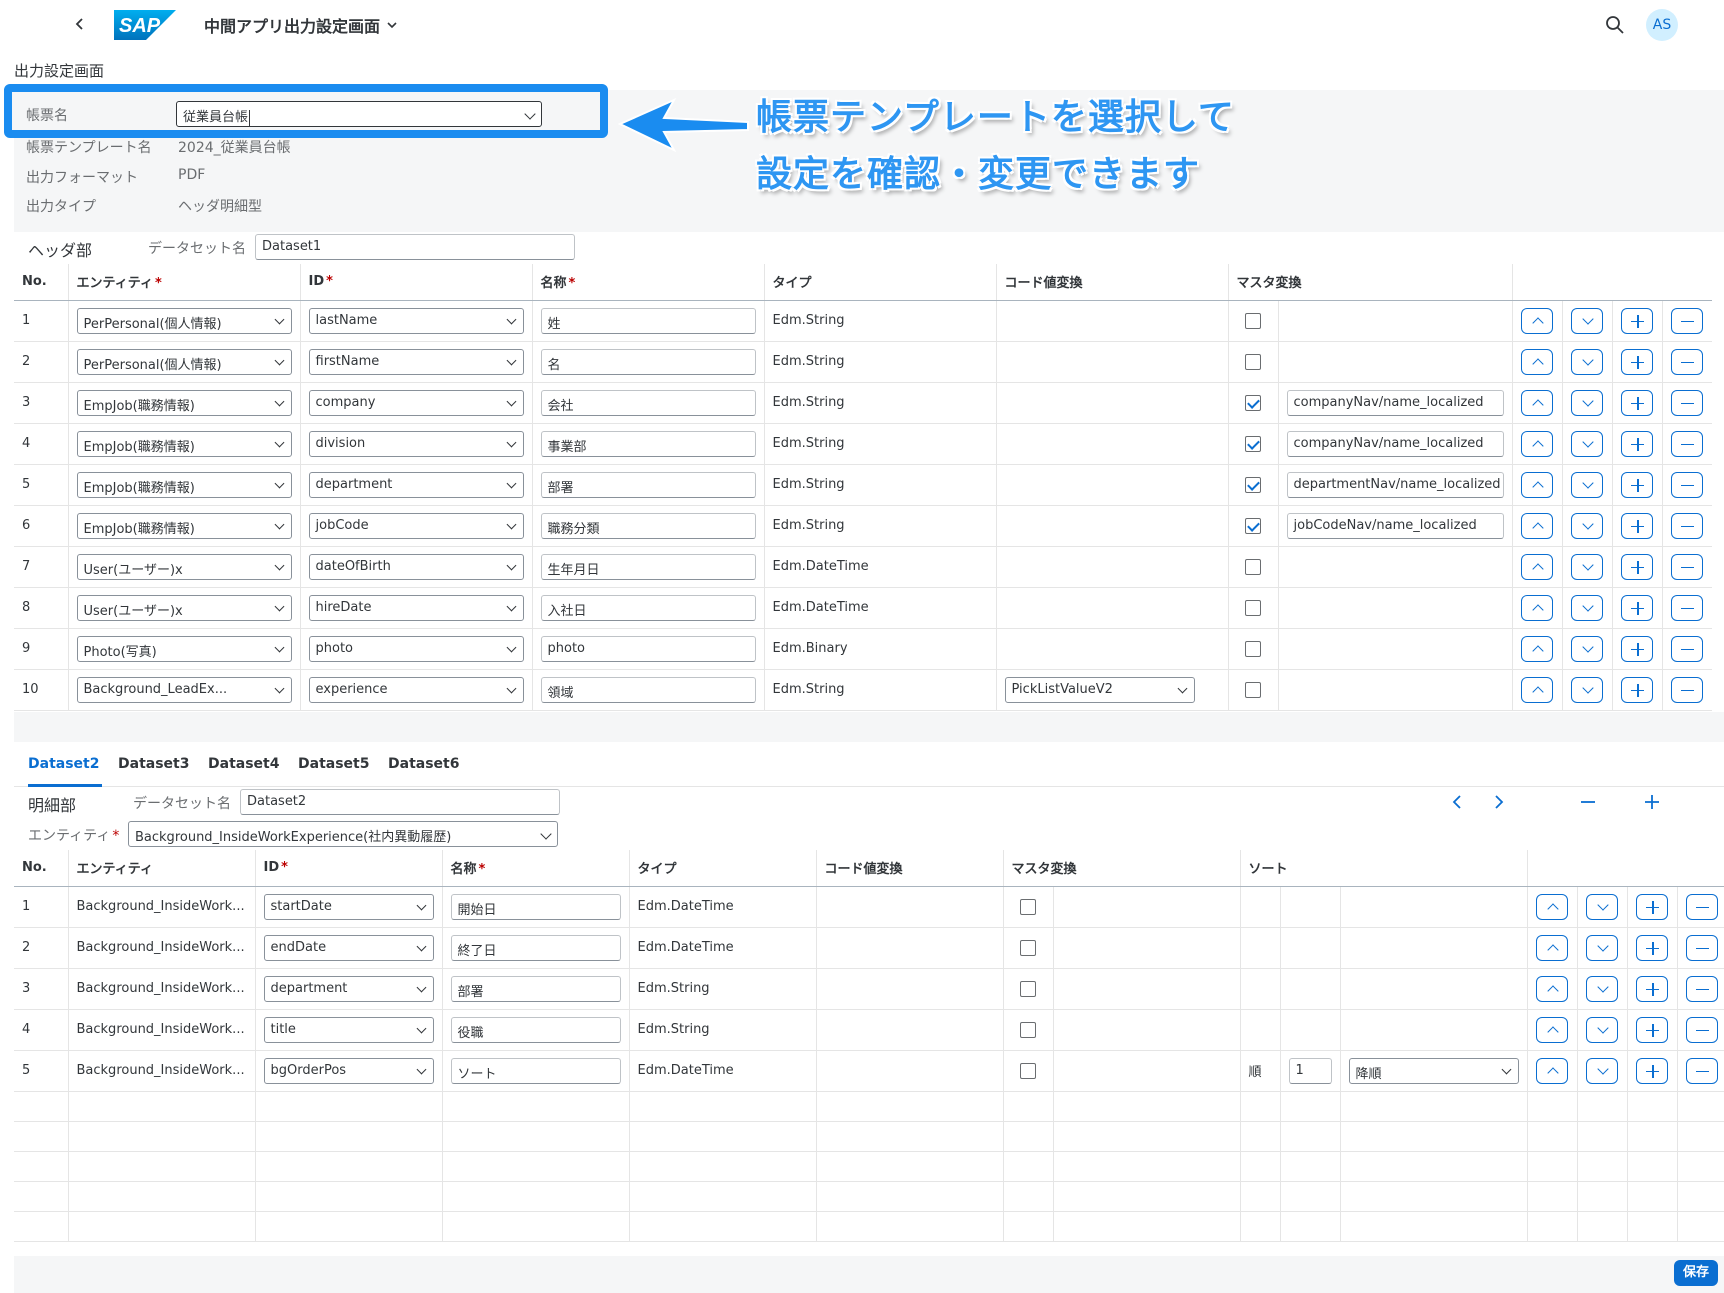 Image resolution: width=1724 pixels, height=1293 pixels. I want to click on code-select: PickListValueV2, so click(1099, 689).